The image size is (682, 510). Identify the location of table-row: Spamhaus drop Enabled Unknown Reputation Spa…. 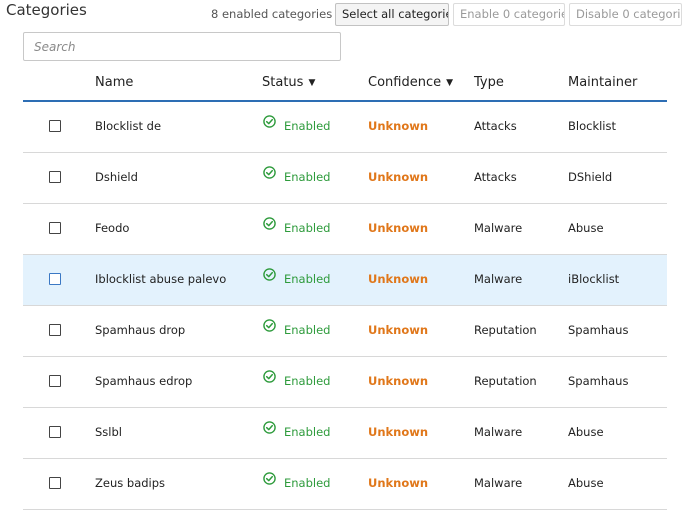
(345, 331).